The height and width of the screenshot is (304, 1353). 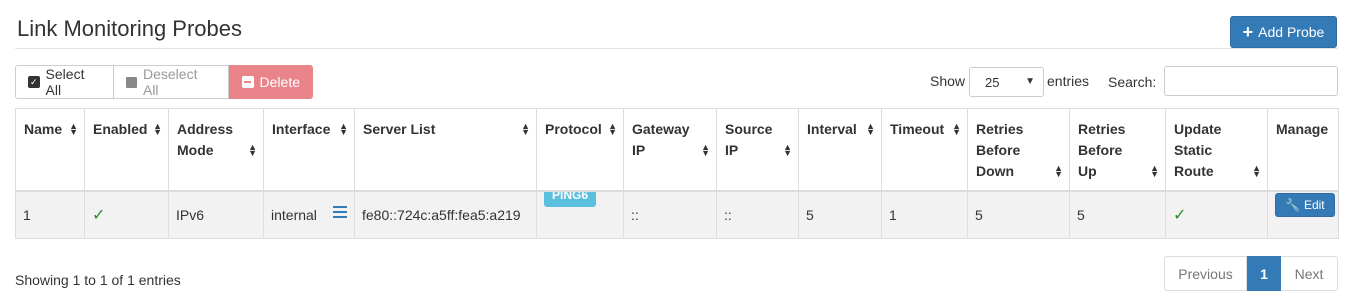 I want to click on cell-source-ip: ::, so click(x=757, y=214).